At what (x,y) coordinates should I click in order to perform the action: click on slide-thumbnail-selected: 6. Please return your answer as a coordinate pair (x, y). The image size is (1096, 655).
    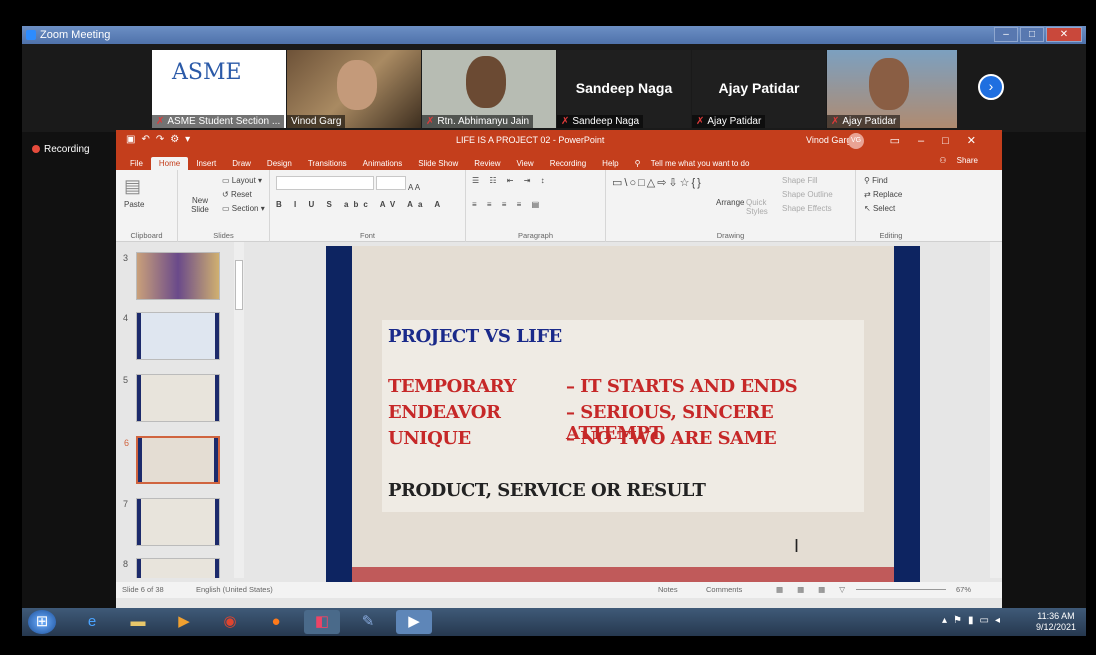
    Looking at the image, I should click on (172, 460).